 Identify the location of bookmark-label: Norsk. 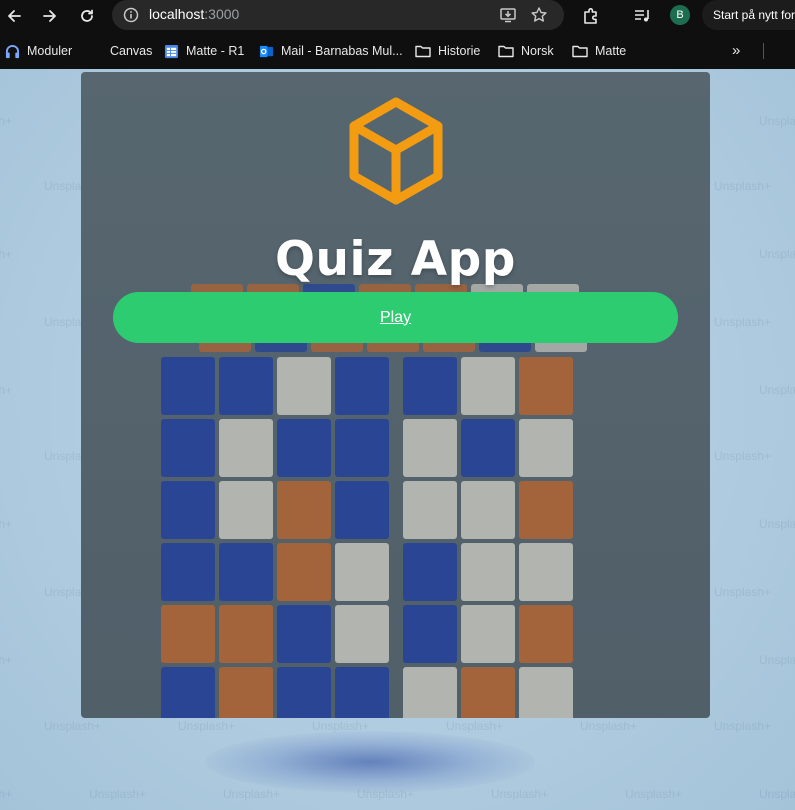
(537, 51).